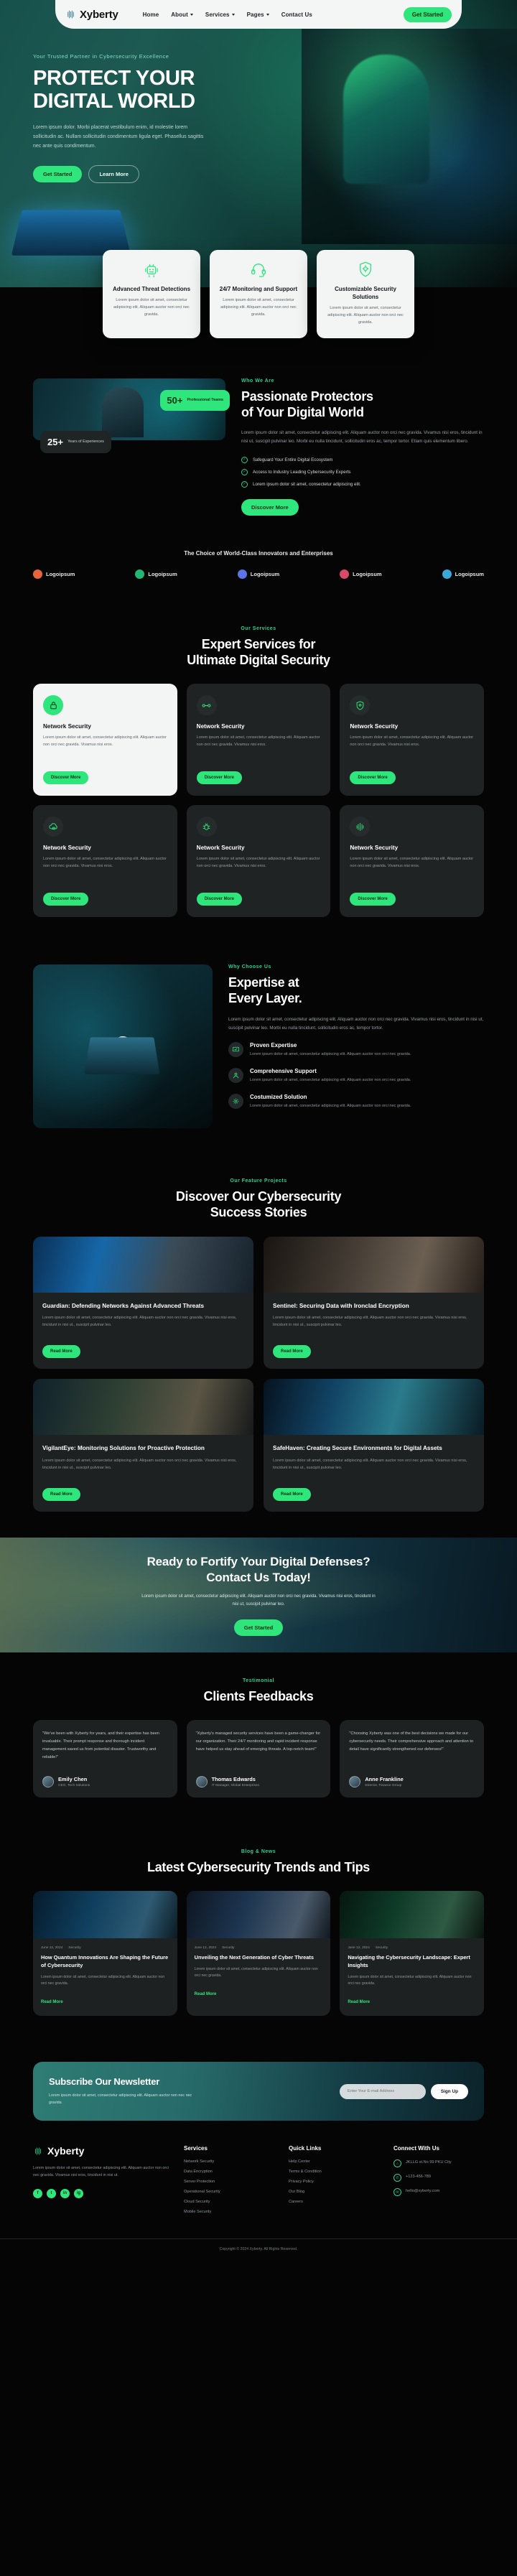 The width and height of the screenshot is (517, 2576). I want to click on contact-address: ⌂ JKLLG st.No 99 PKU City, so click(439, 2163).